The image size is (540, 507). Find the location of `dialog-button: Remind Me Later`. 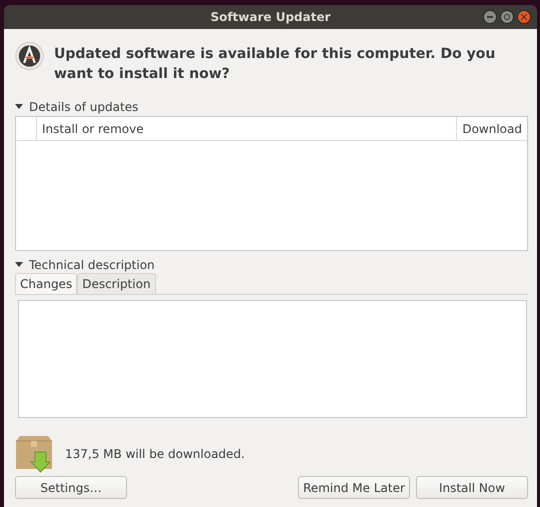

dialog-button: Remind Me Later is located at coordinates (354, 487).